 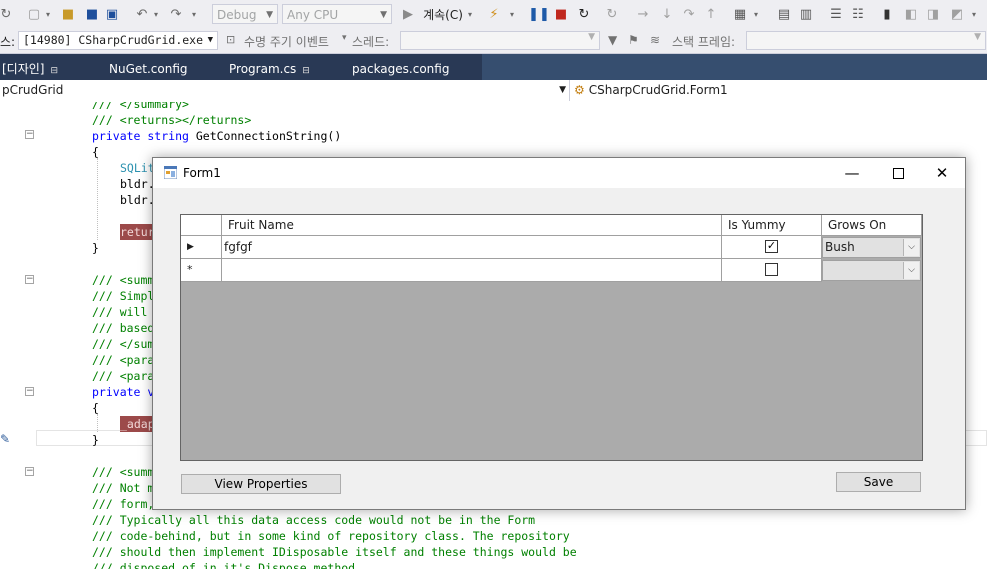 What do you see at coordinates (123, 280) in the screenshot?
I see `code-line: /// <summ` at bounding box center [123, 280].